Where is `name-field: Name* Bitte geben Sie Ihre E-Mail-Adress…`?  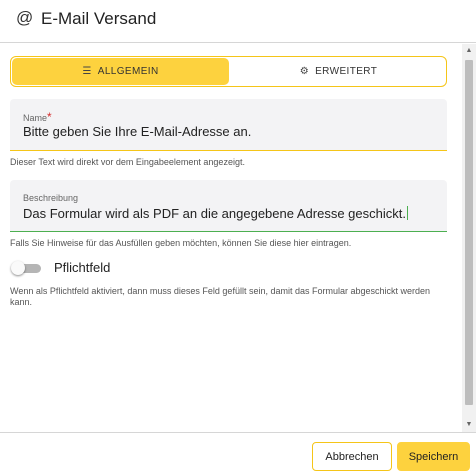 name-field: Name* Bitte geben Sie Ihre E-Mail-Adress… is located at coordinates (228, 125).